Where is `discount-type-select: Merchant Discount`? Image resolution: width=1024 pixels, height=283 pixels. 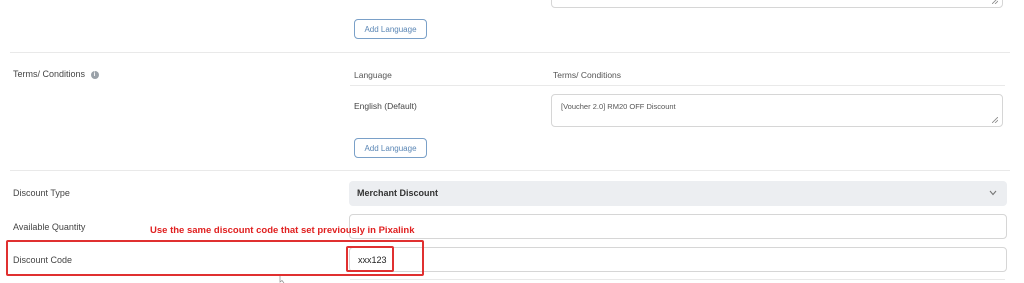 discount-type-select: Merchant Discount is located at coordinates (678, 193).